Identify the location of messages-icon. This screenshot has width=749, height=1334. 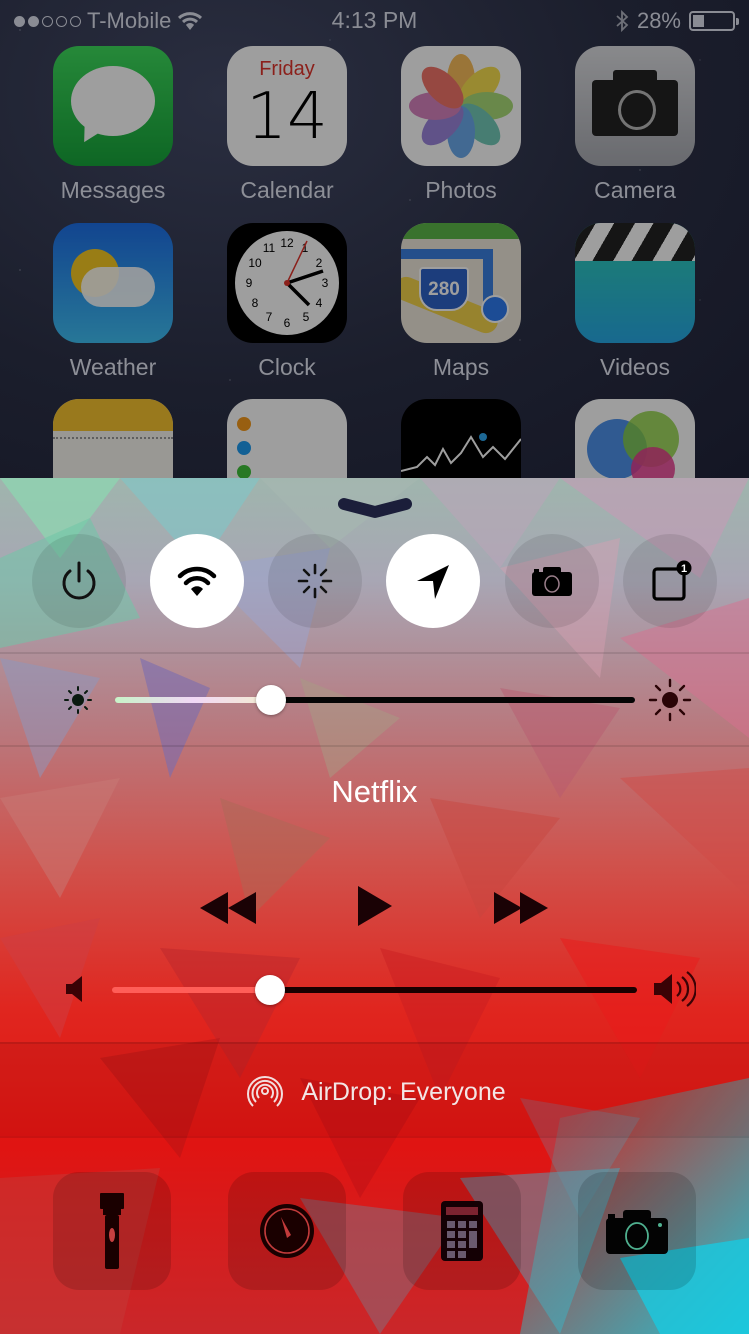
(113, 106).